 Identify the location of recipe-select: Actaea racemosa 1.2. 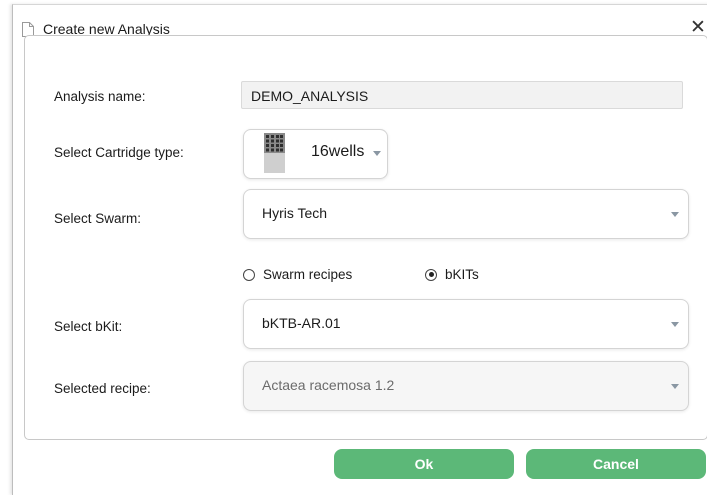
(466, 386).